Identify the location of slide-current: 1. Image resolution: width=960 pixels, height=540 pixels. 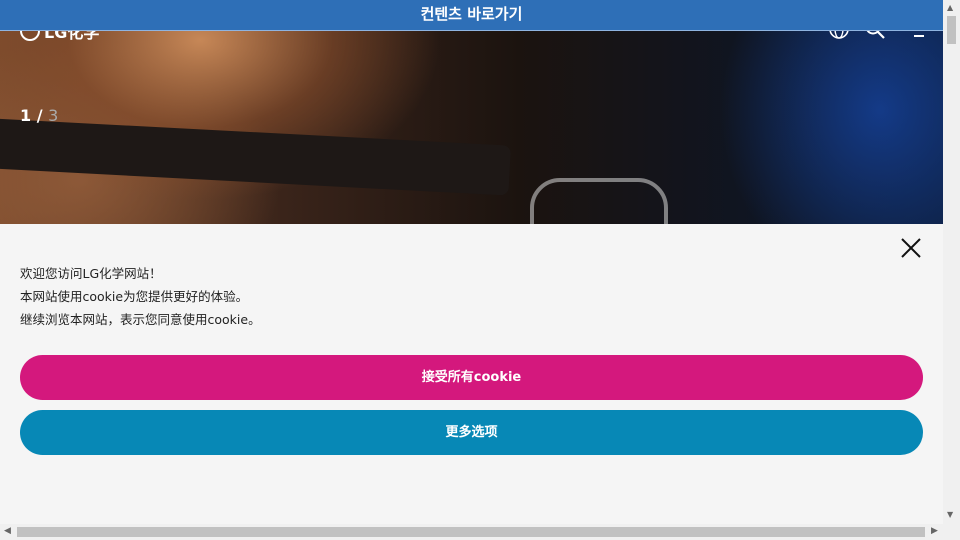
(26, 115).